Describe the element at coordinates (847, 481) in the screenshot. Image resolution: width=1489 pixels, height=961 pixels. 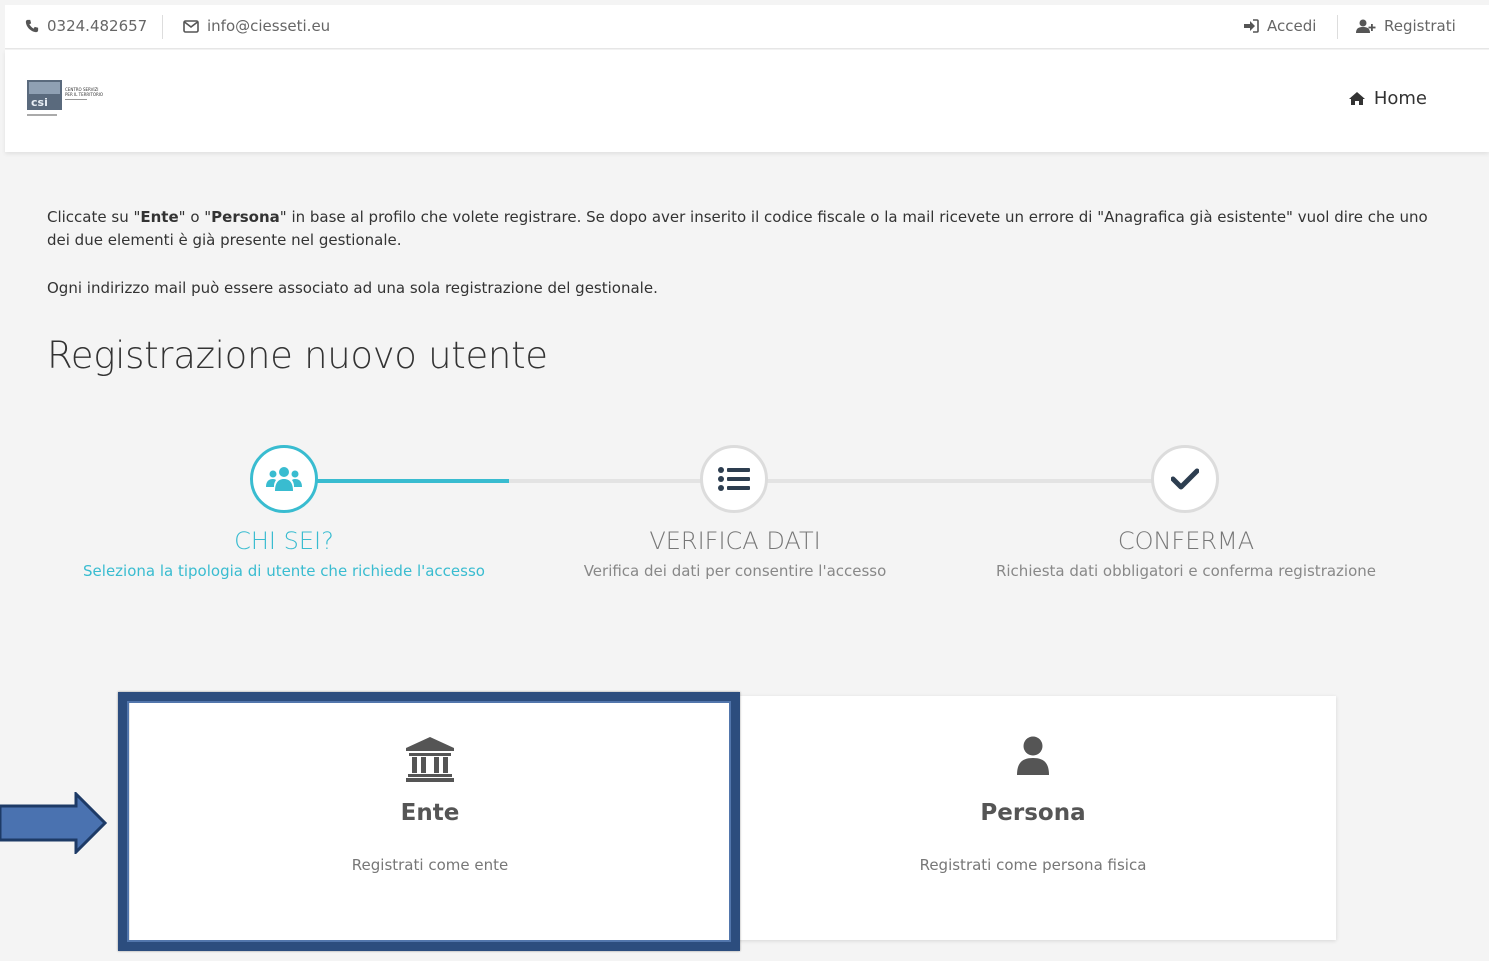
I see `progress-line` at that location.